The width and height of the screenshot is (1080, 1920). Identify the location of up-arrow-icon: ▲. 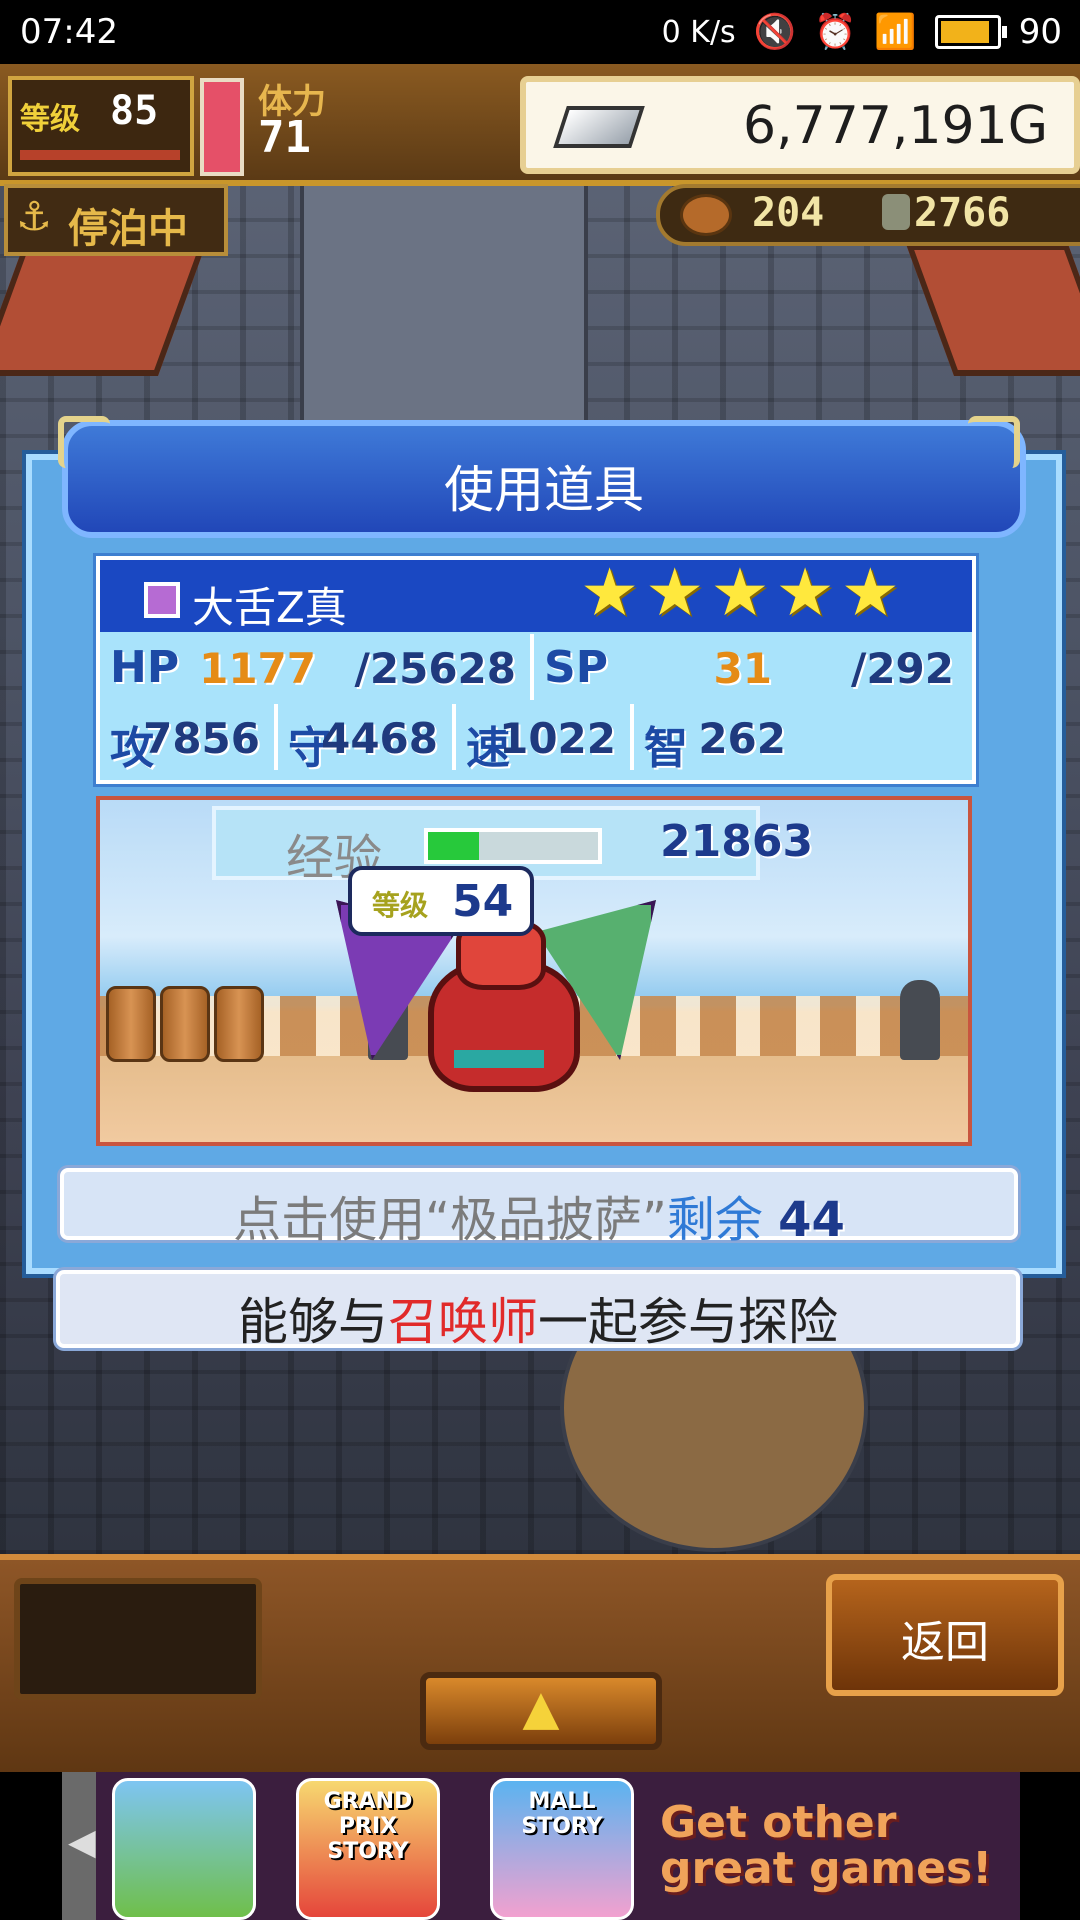
(541, 1708).